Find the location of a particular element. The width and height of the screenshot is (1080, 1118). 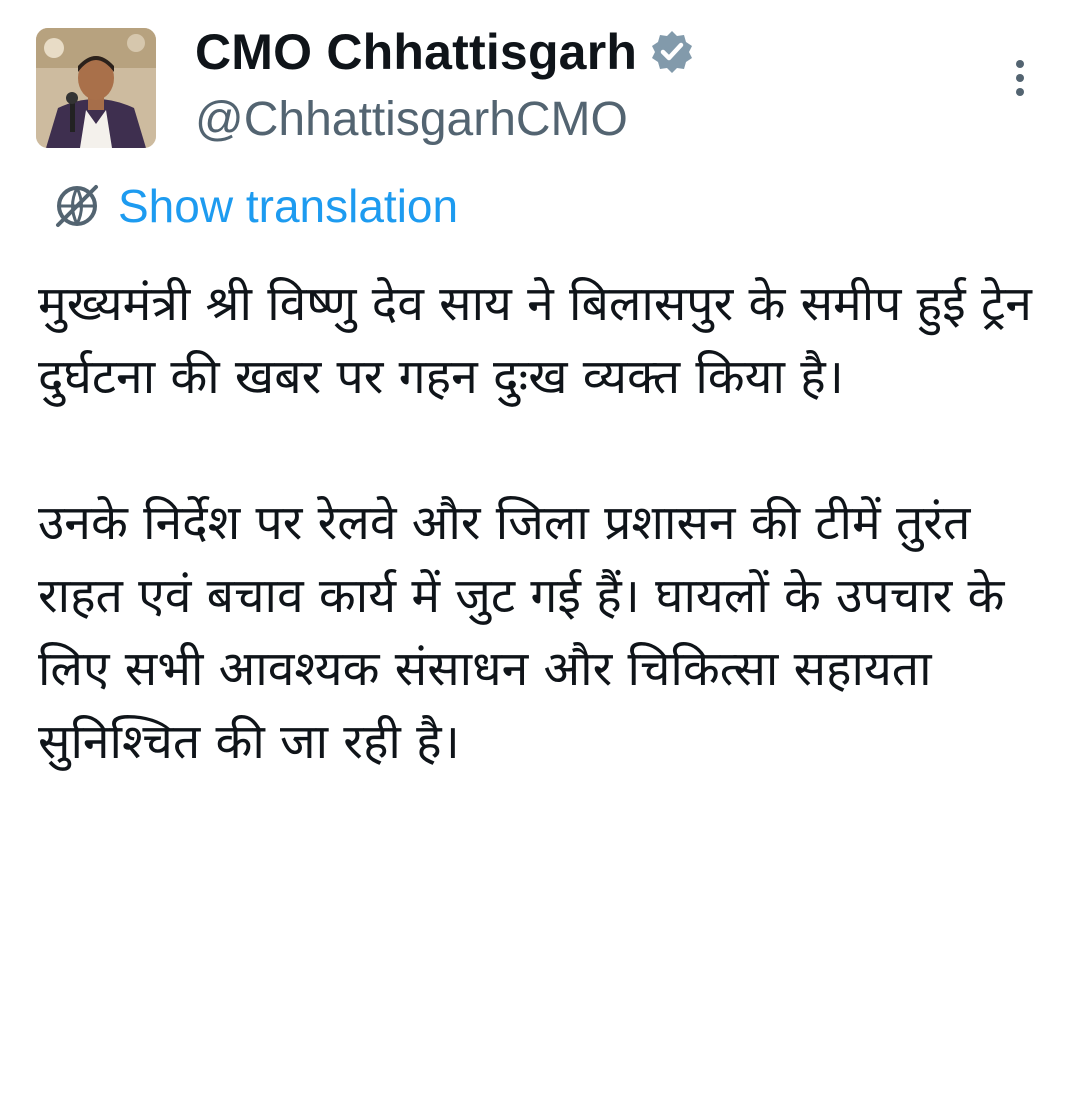

globe-translate-icon is located at coordinates (77, 206).